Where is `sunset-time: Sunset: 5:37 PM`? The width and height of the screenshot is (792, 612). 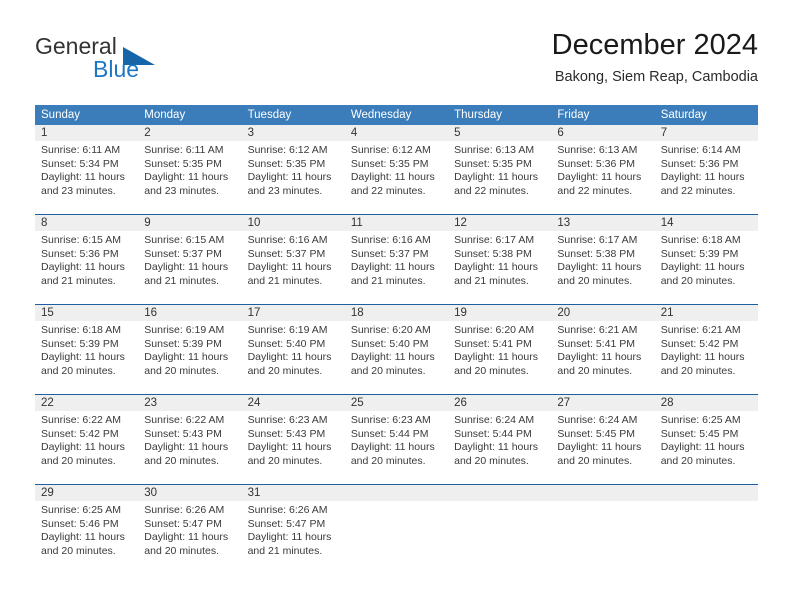
sunset-time: Sunset: 5:37 PM is located at coordinates (183, 253).